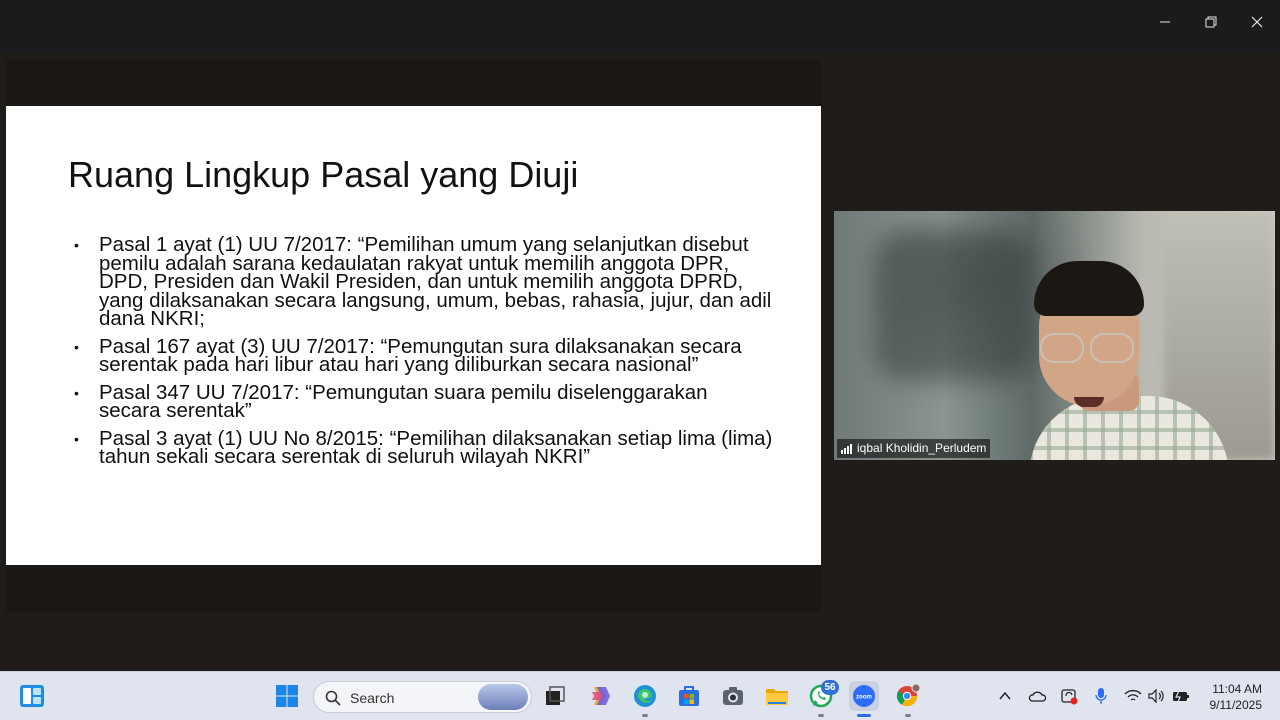 The width and height of the screenshot is (1280, 720). What do you see at coordinates (1112, 348) in the screenshot?
I see `glasses-right` at bounding box center [1112, 348].